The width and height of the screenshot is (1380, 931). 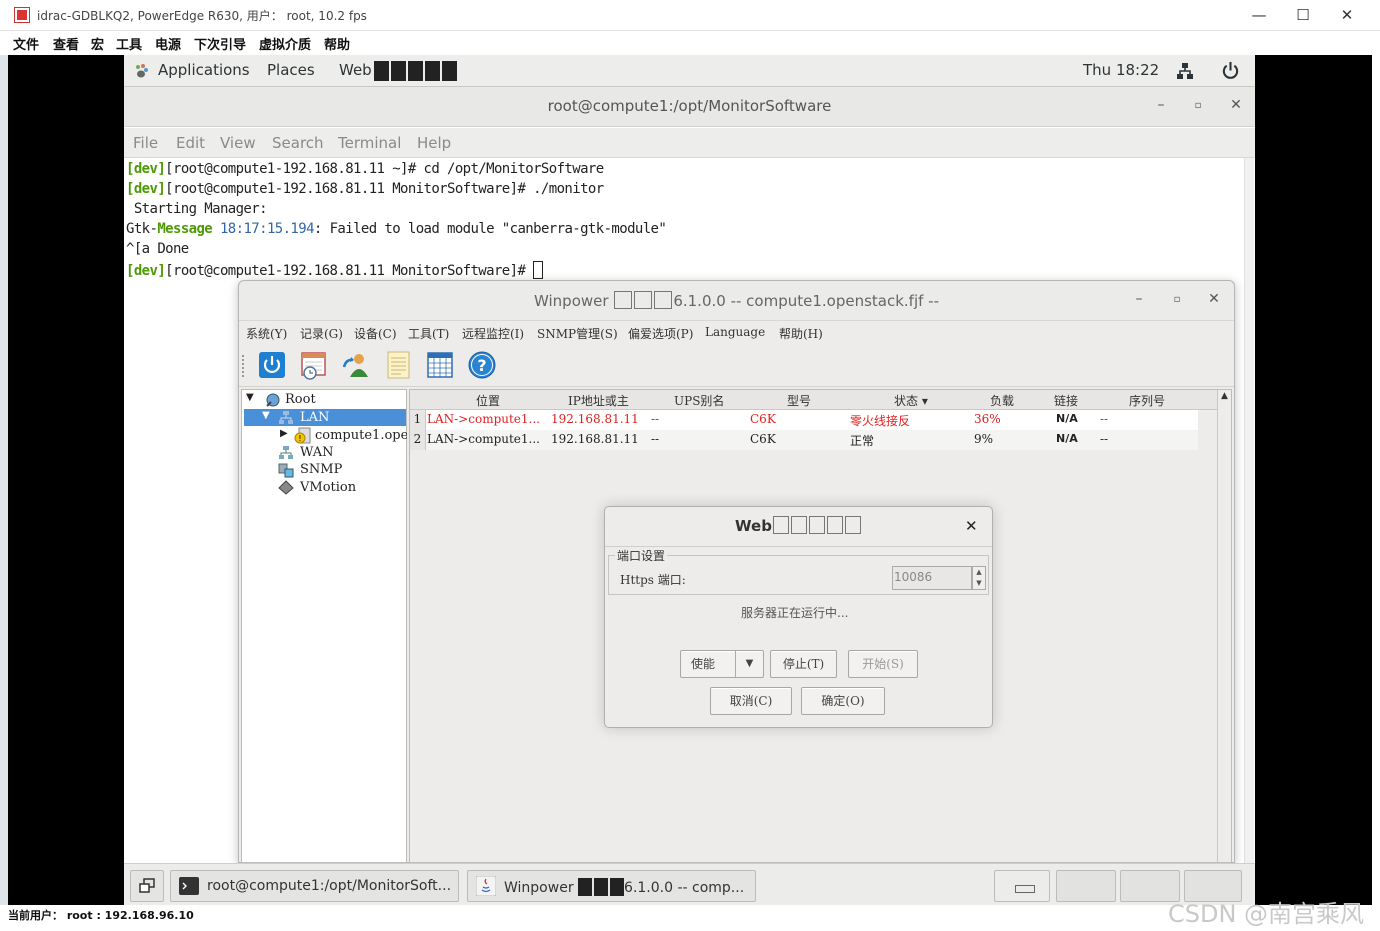 What do you see at coordinates (1224, 626) in the screenshot?
I see `table-scrollbar: ▲` at bounding box center [1224, 626].